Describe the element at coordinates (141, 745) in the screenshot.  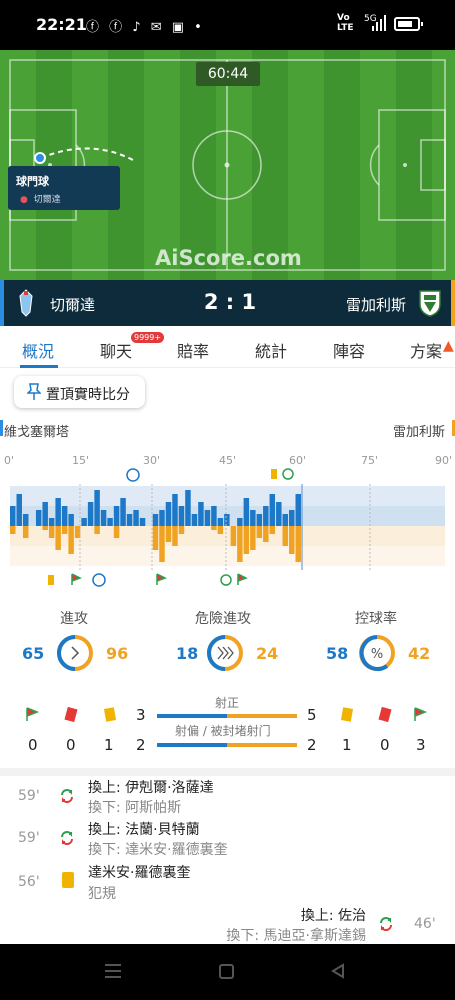
I see `home-shots-off: 2` at that location.